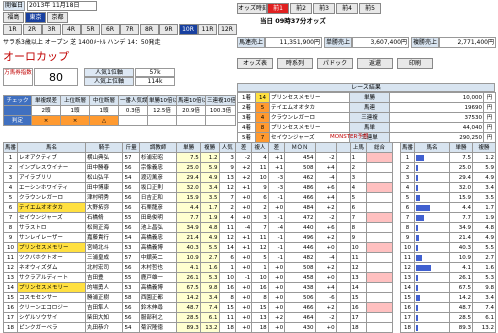 Image resolution: width=498 pixels, height=333 pixels. What do you see at coordinates (407, 147) in the screenshot?
I see `right-col-header-0: 馬番` at bounding box center [407, 147].